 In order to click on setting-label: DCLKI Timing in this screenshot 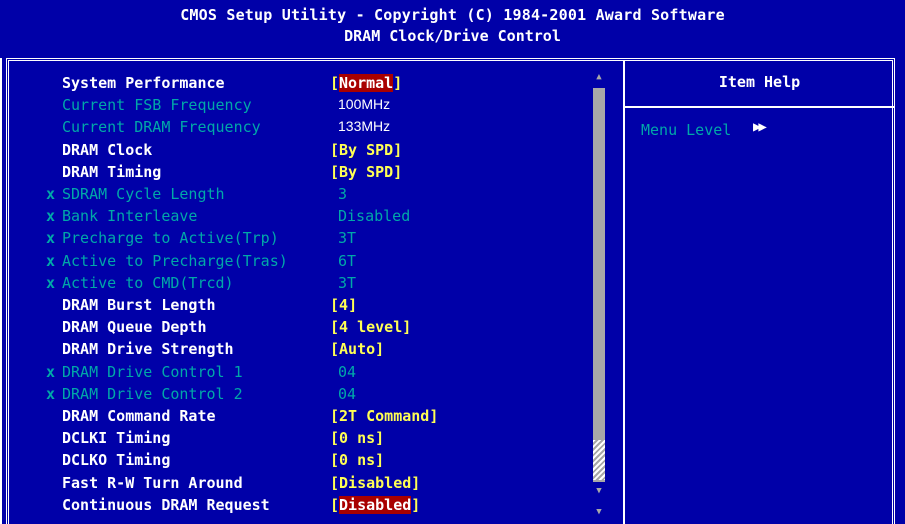, I will do `click(116, 438)`.